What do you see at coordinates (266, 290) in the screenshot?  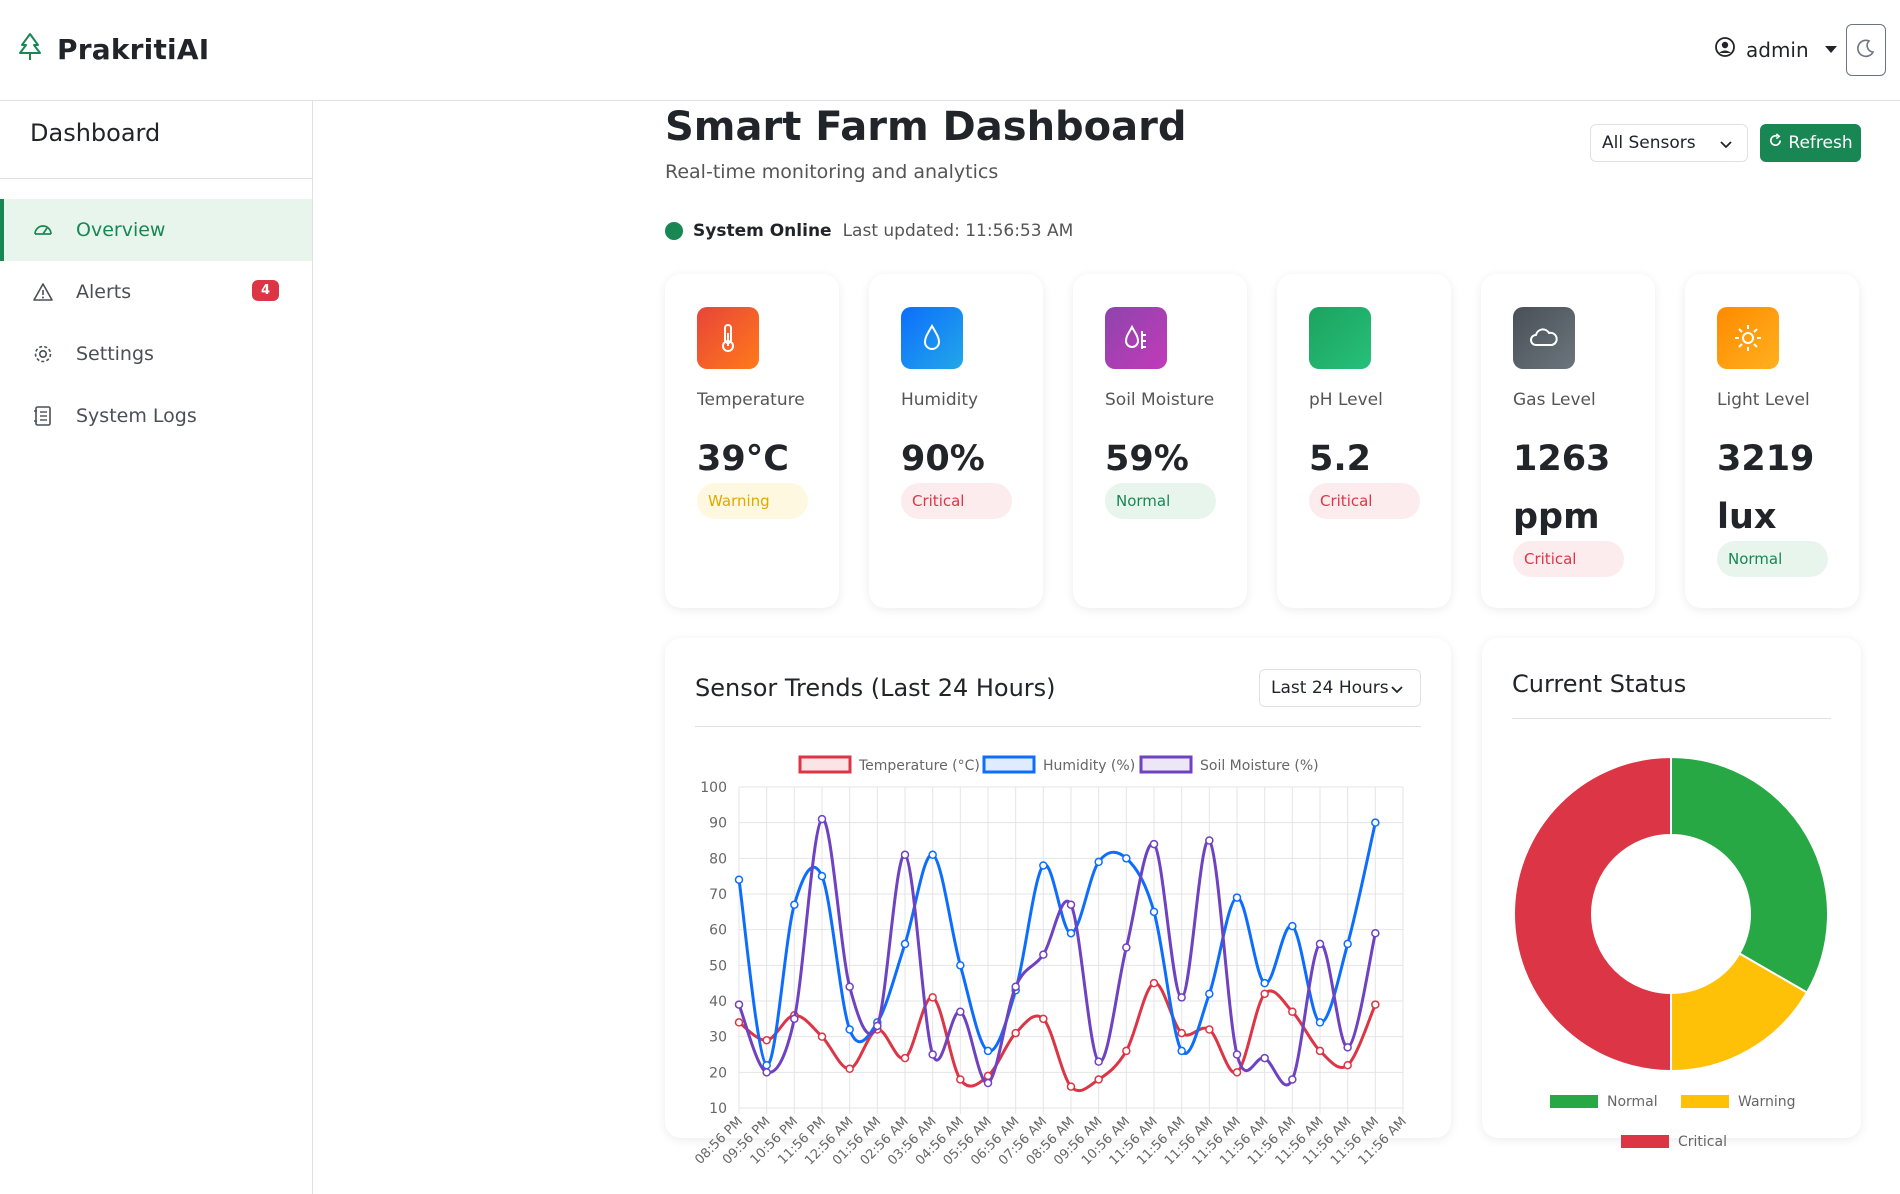 I see `alerts-count-badge: 4` at bounding box center [266, 290].